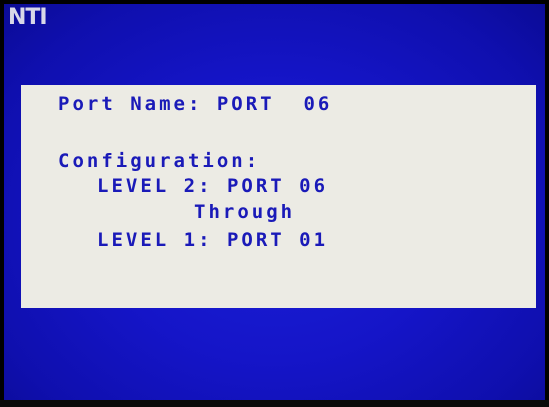  Describe the element at coordinates (213, 240) in the screenshot. I see `level-1-line: LEVEL 1: PORT 01` at that location.